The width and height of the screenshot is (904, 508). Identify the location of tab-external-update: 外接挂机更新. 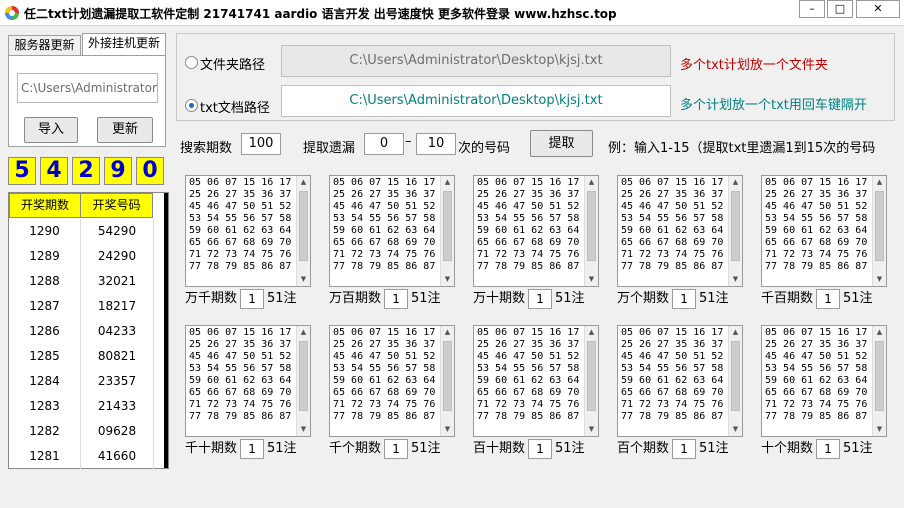
(124, 44).